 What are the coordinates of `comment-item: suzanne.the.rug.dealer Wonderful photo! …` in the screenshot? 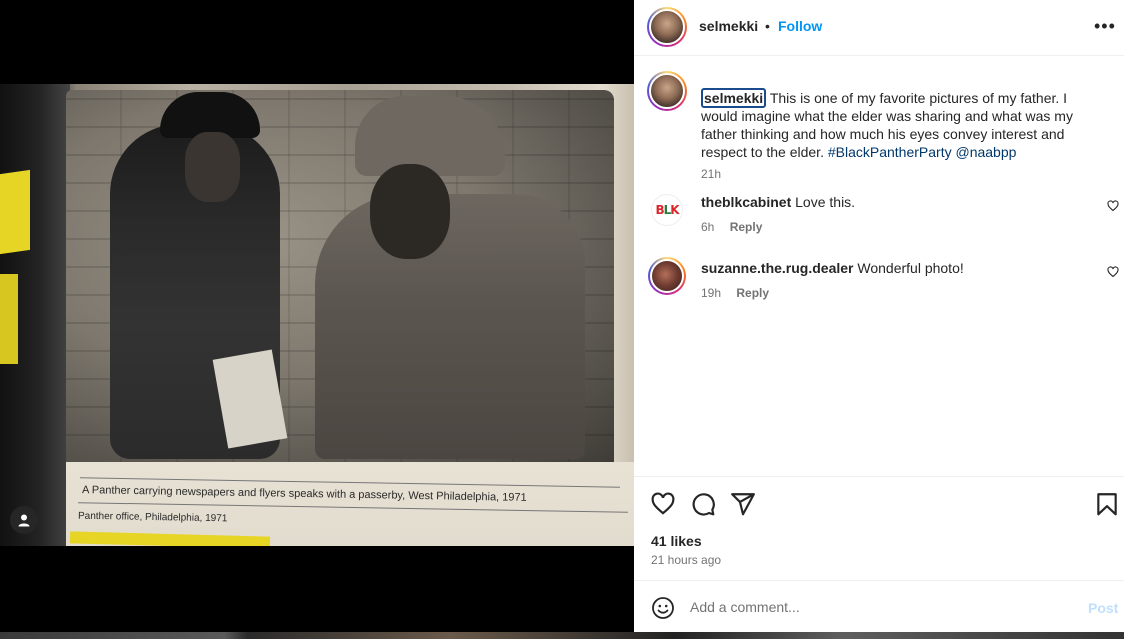 It's located at (883, 283).